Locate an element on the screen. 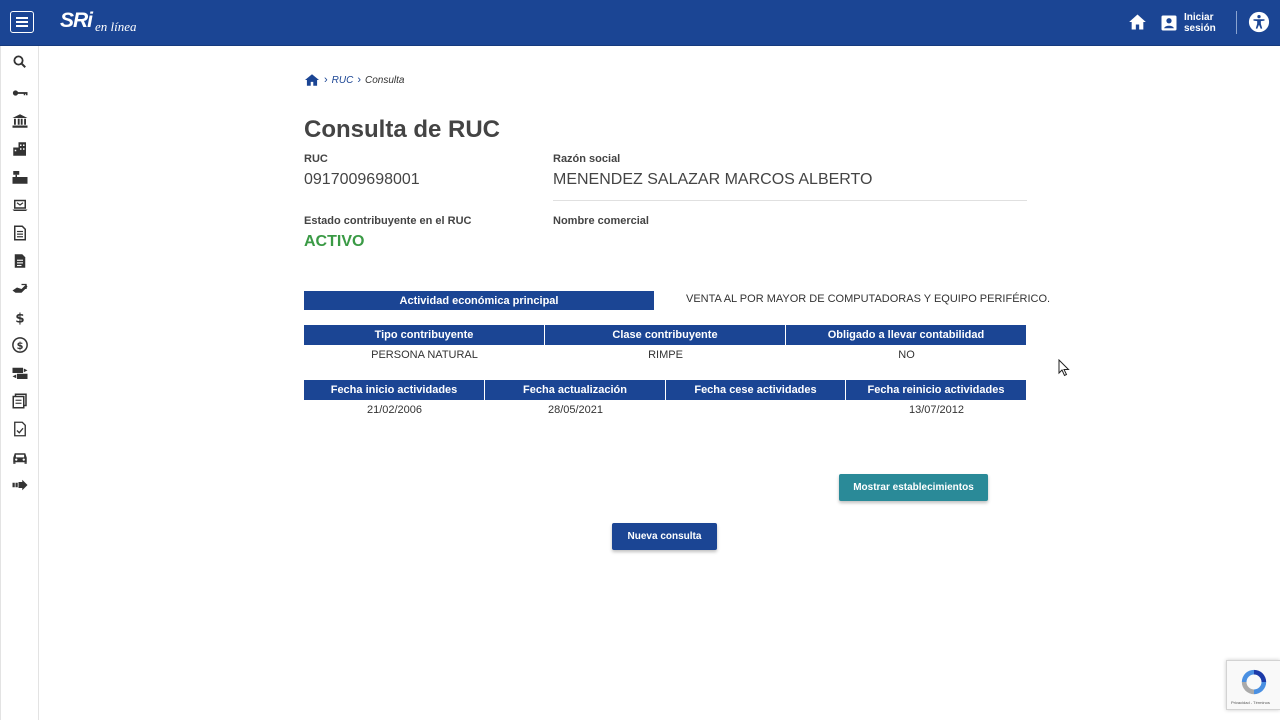 This screenshot has height=720, width=1280. table-cell: NO is located at coordinates (906, 355).